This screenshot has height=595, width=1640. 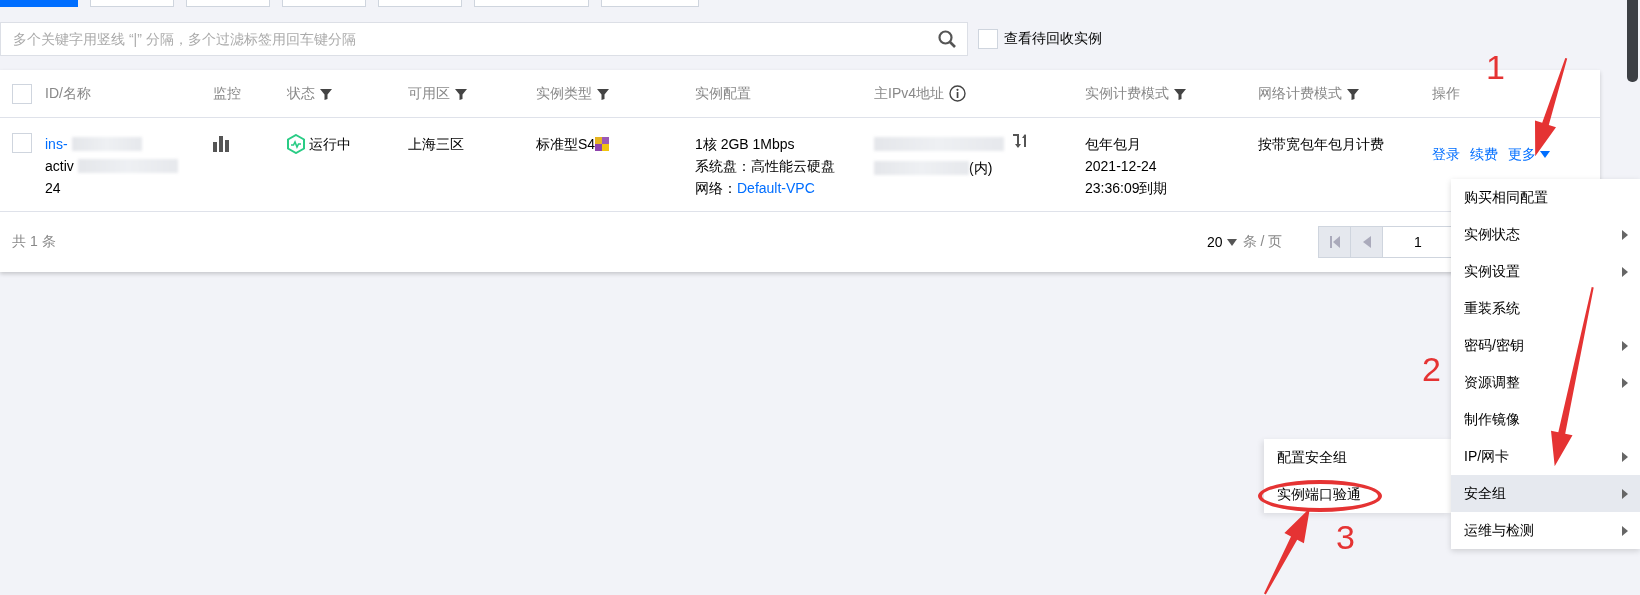 I want to click on menu-item: 购买相同配置, so click(x=1545, y=197).